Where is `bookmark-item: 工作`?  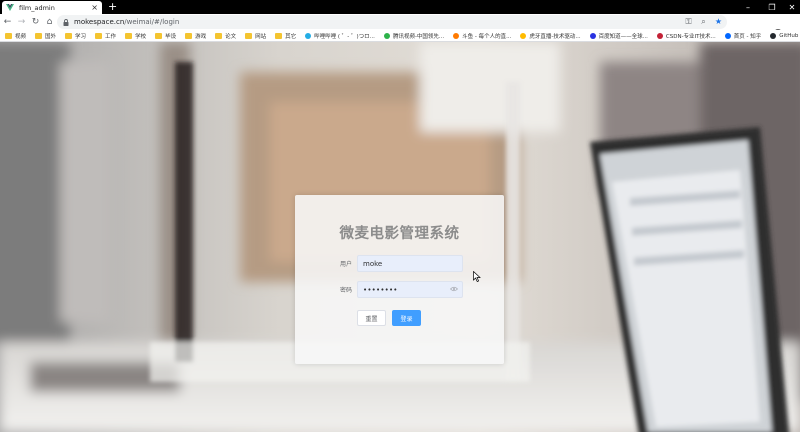 bookmark-item: 工作 is located at coordinates (106, 35).